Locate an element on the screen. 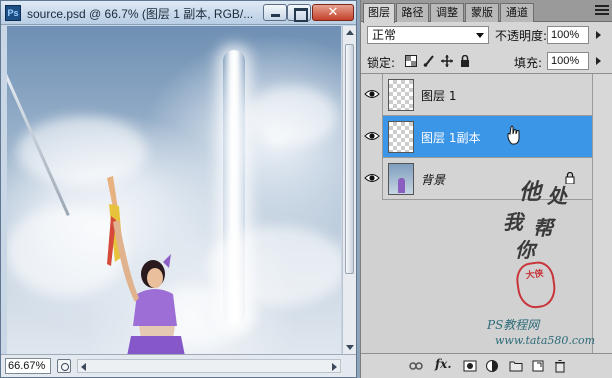 The width and height of the screenshot is (612, 378). vertical-scrollbar is located at coordinates (349, 190).